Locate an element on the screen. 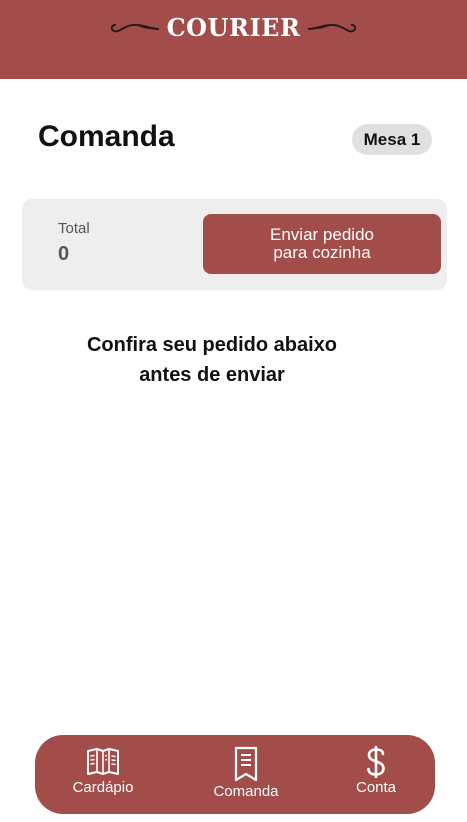 This screenshot has height=822, width=467. nav-label-conta: Conta is located at coordinates (376, 787).